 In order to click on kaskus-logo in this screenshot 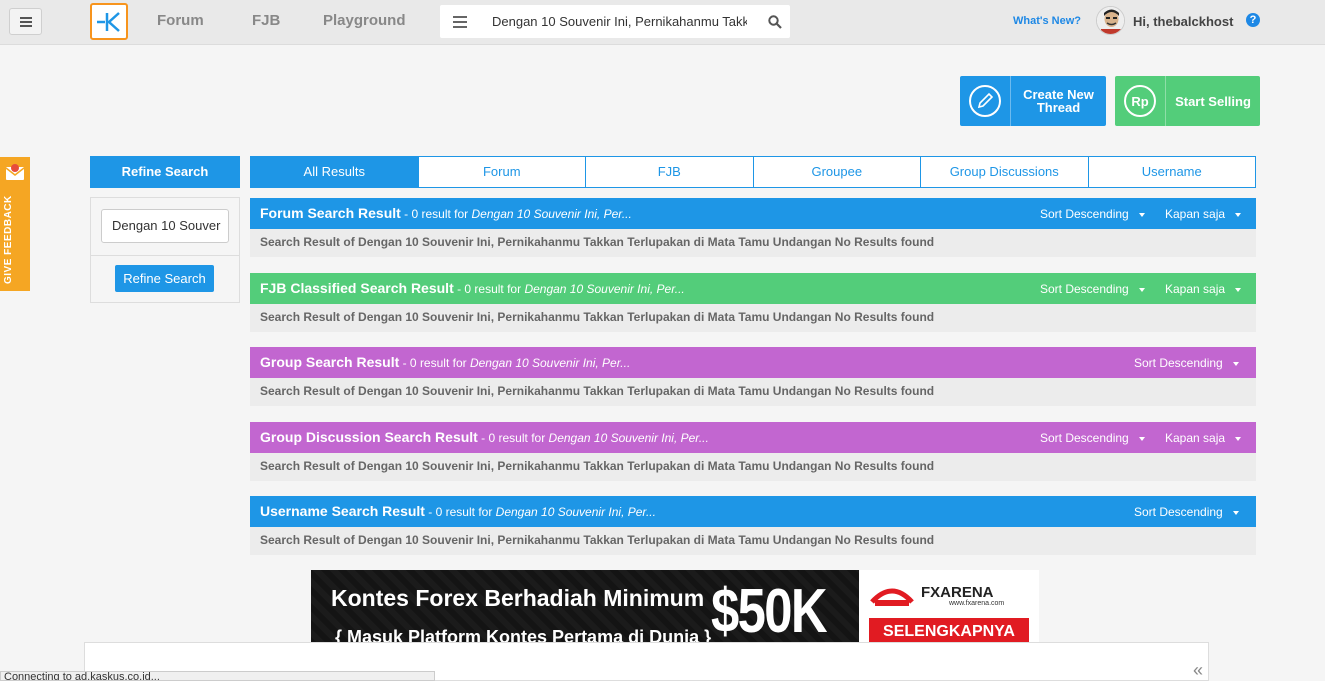, I will do `click(109, 21)`.